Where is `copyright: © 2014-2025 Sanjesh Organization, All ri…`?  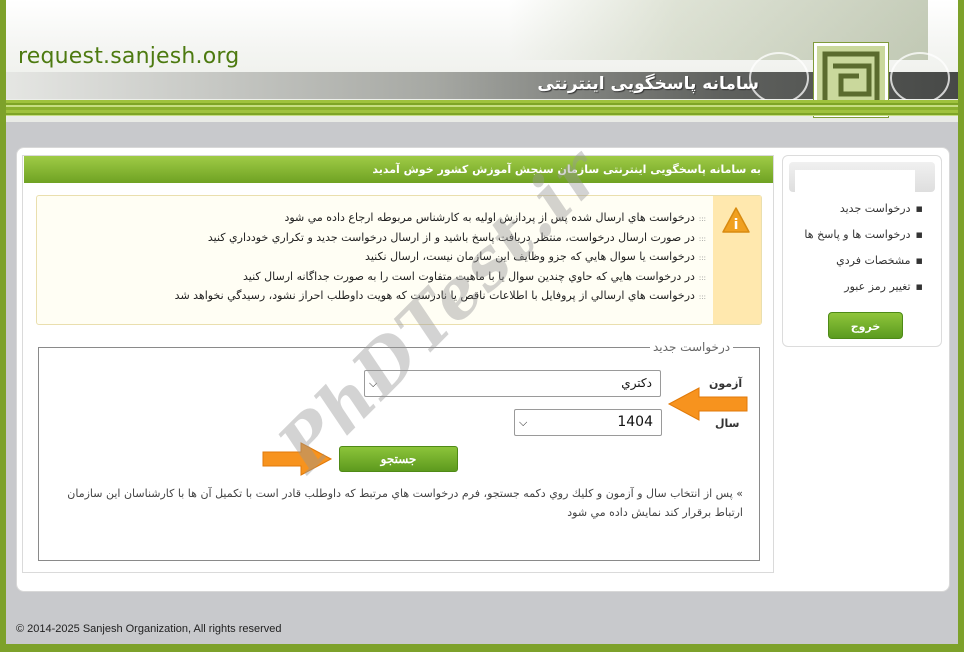 copyright: © 2014-2025 Sanjesh Organization, All ri… is located at coordinates (149, 629).